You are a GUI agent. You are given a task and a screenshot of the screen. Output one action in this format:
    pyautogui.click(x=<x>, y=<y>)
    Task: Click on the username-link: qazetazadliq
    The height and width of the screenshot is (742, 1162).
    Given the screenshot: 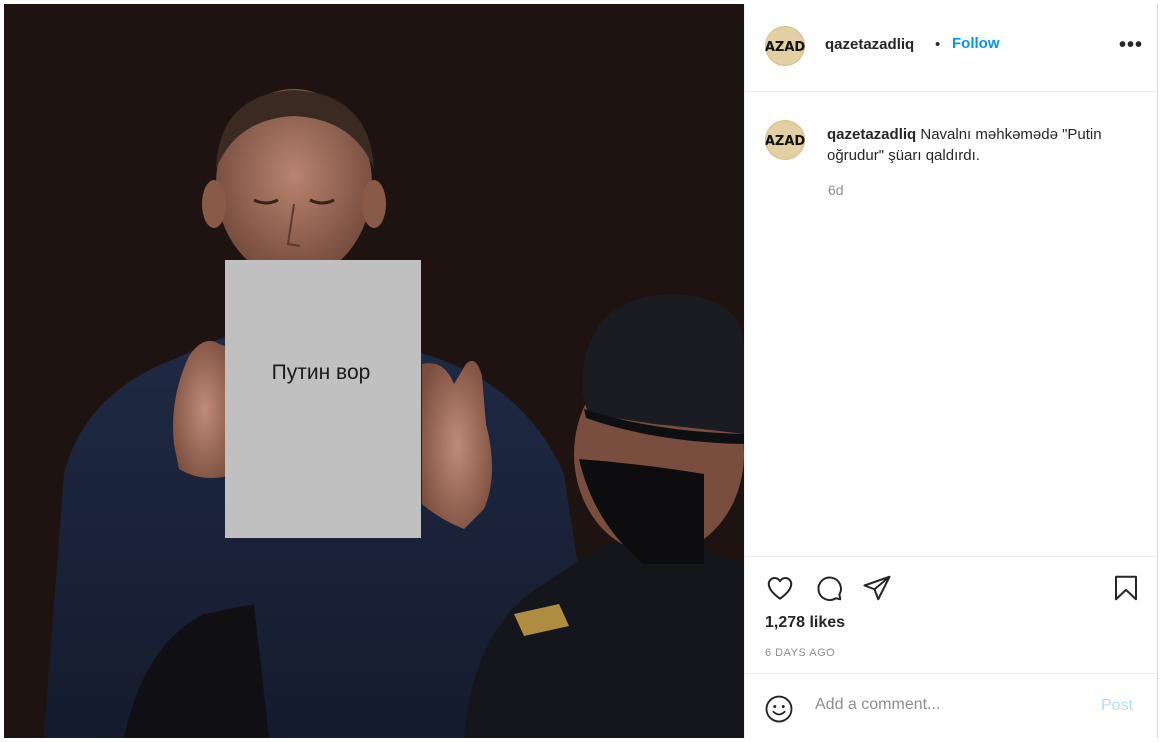 What is the action you would take?
    pyautogui.click(x=869, y=44)
    